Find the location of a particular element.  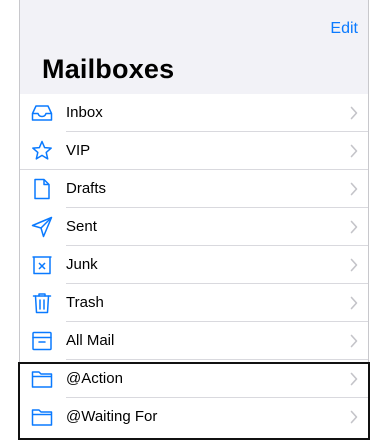

mailbox-row-junk: Junk is located at coordinates (194, 265).